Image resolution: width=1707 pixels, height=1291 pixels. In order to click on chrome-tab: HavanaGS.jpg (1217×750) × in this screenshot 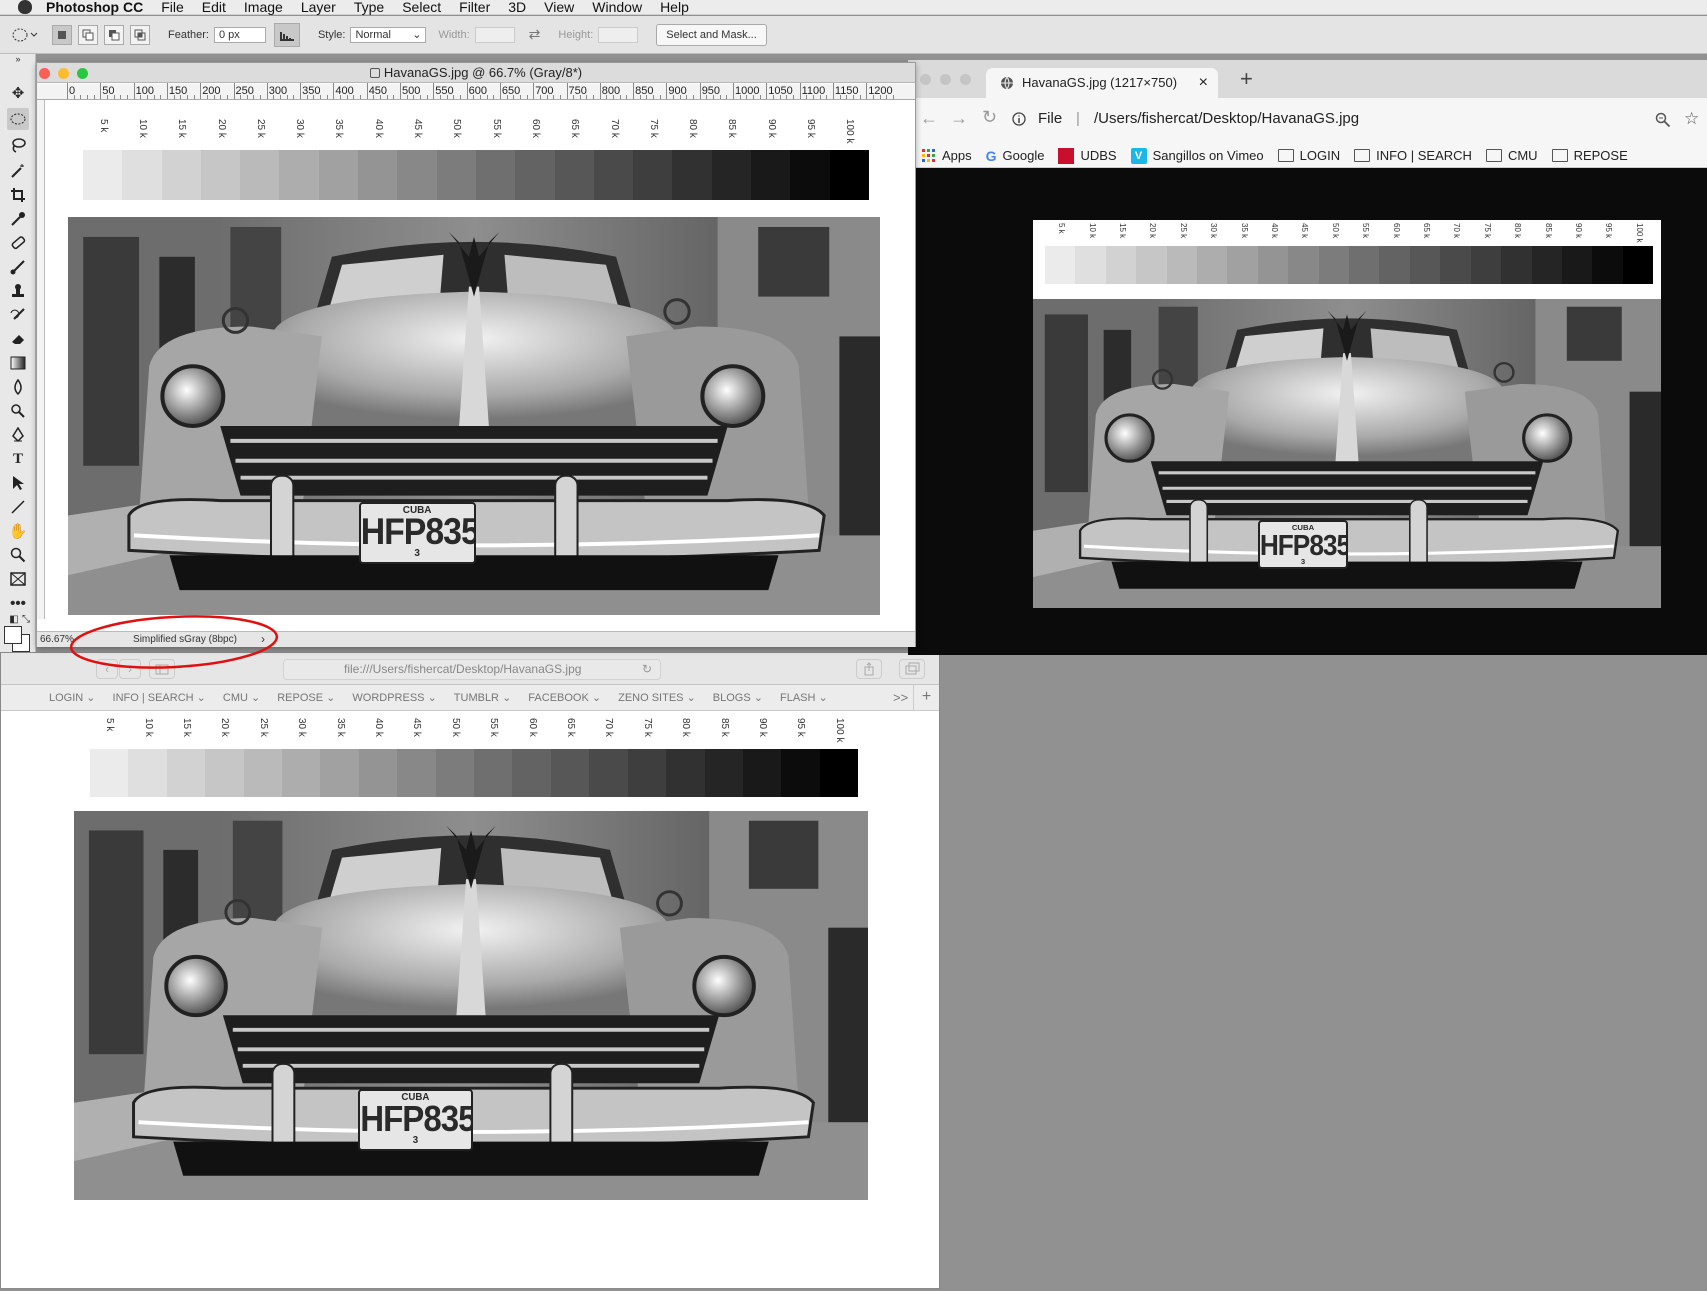, I will do `click(1102, 83)`.